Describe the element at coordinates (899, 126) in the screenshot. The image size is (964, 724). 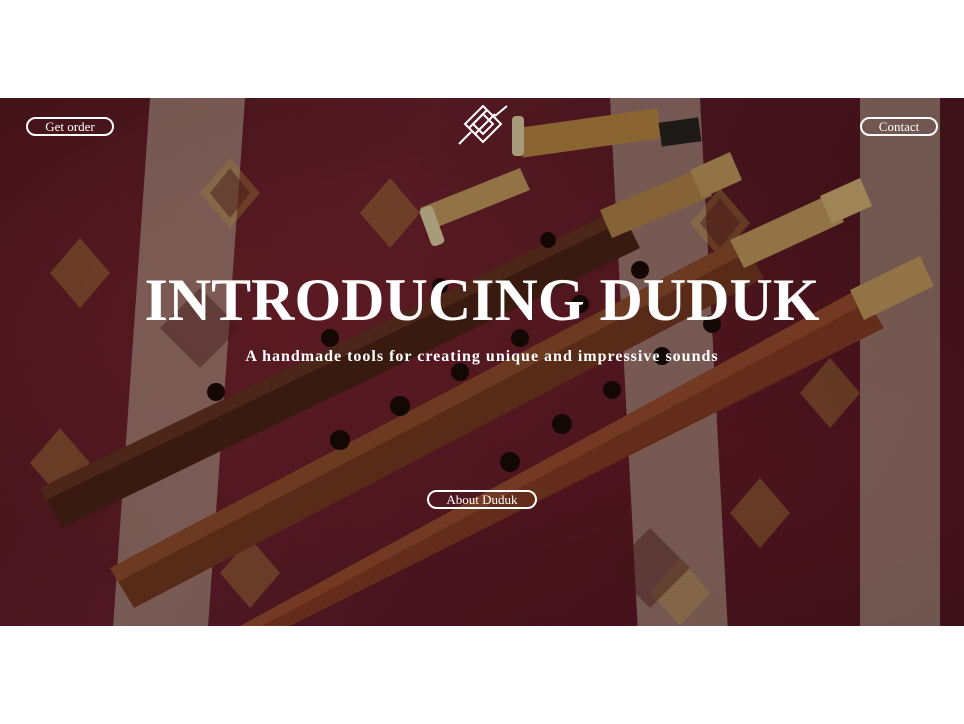
I see `contact-button: Contact` at that location.